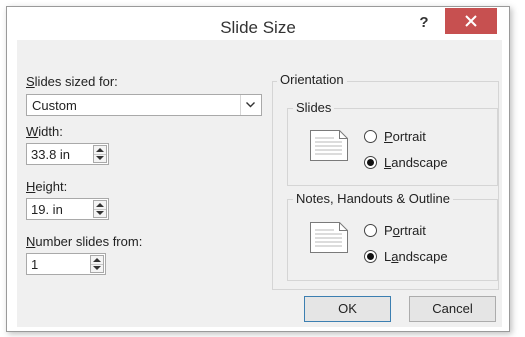  I want to click on height-stepper: 19. in, so click(67, 209).